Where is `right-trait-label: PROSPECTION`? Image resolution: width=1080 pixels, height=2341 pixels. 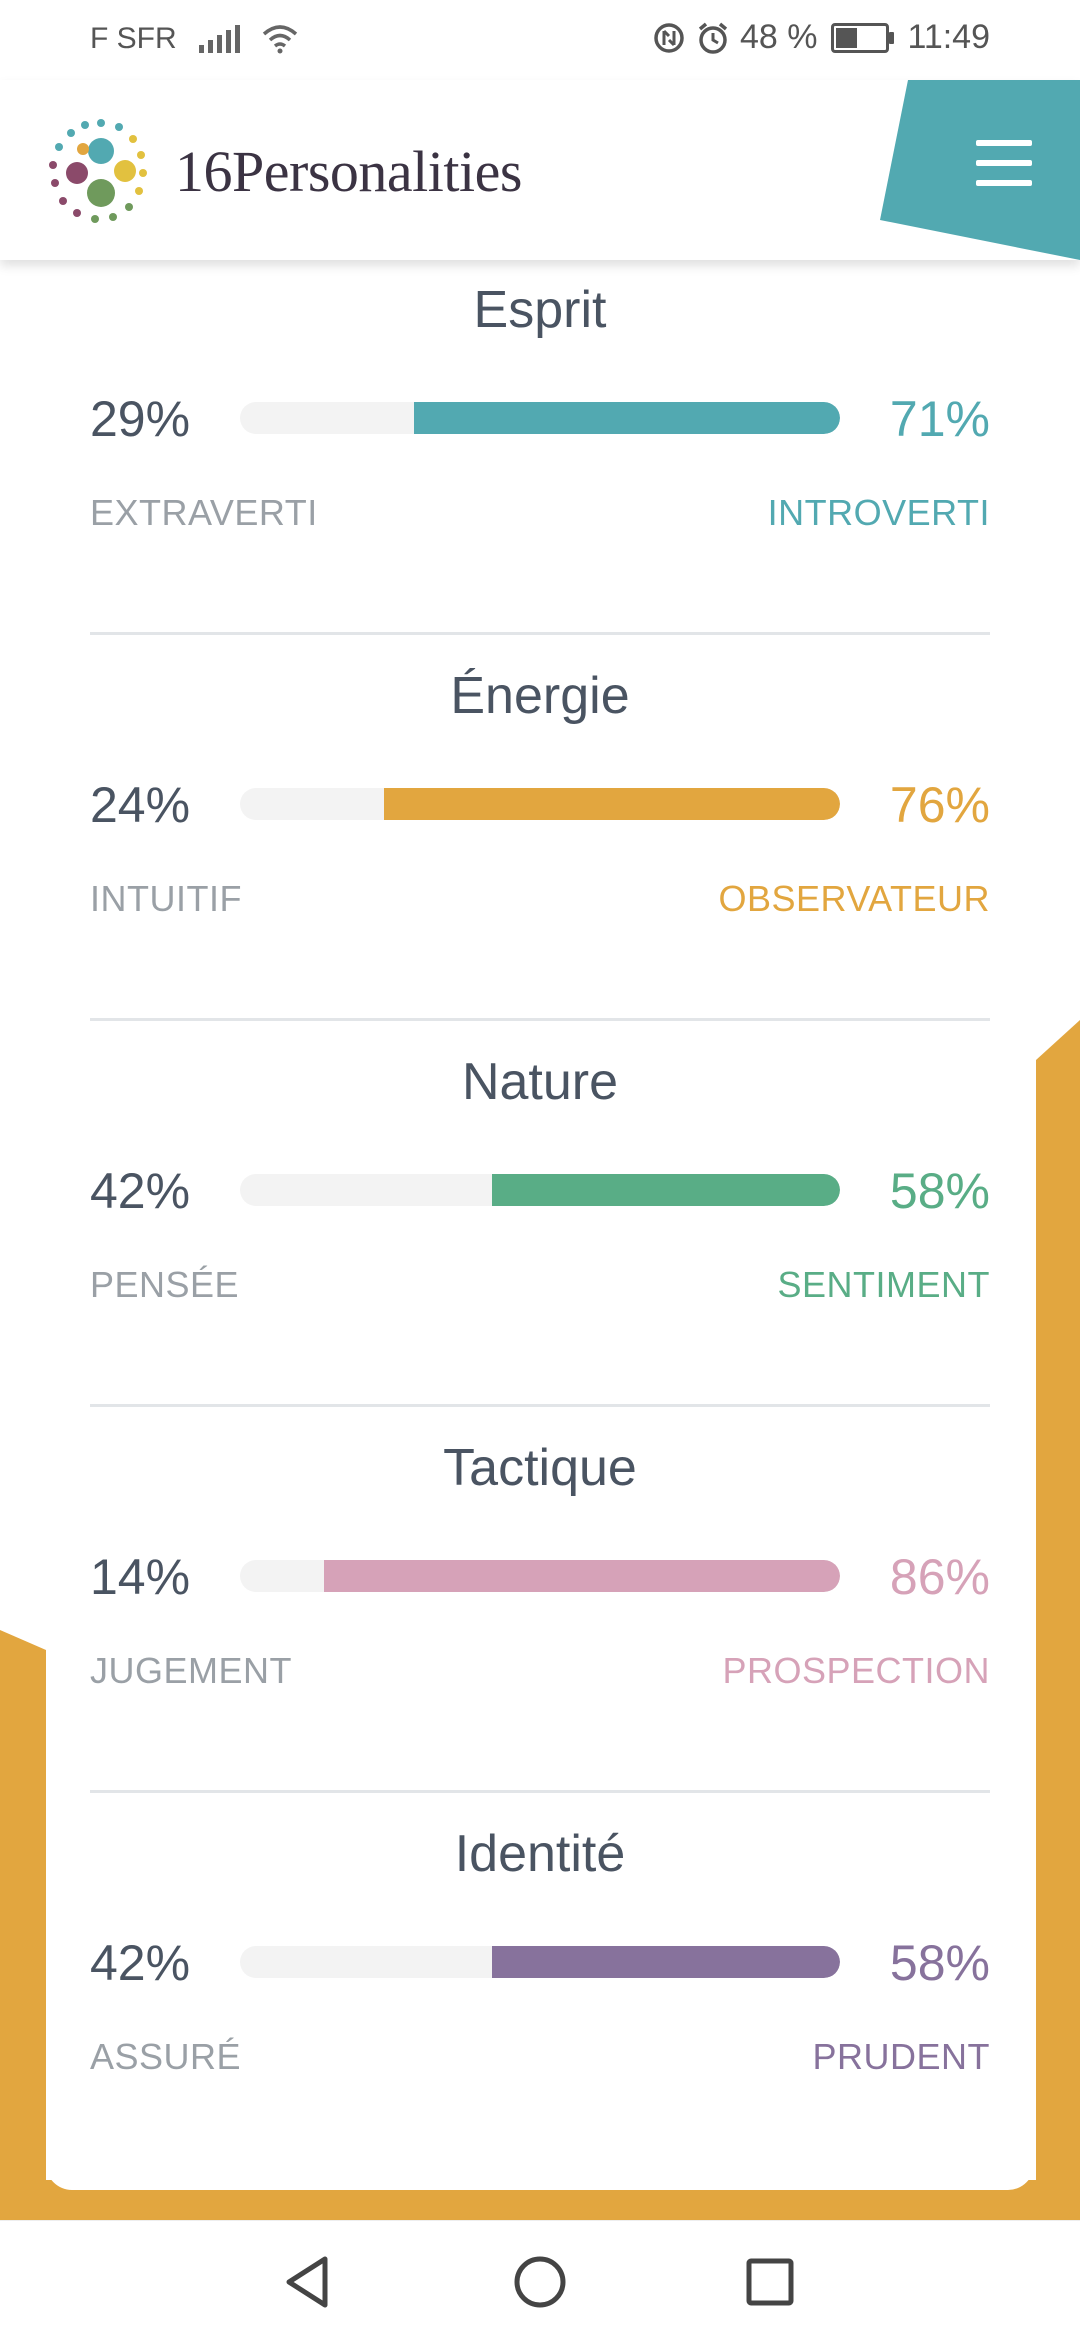 right-trait-label: PROSPECTION is located at coordinates (856, 1670).